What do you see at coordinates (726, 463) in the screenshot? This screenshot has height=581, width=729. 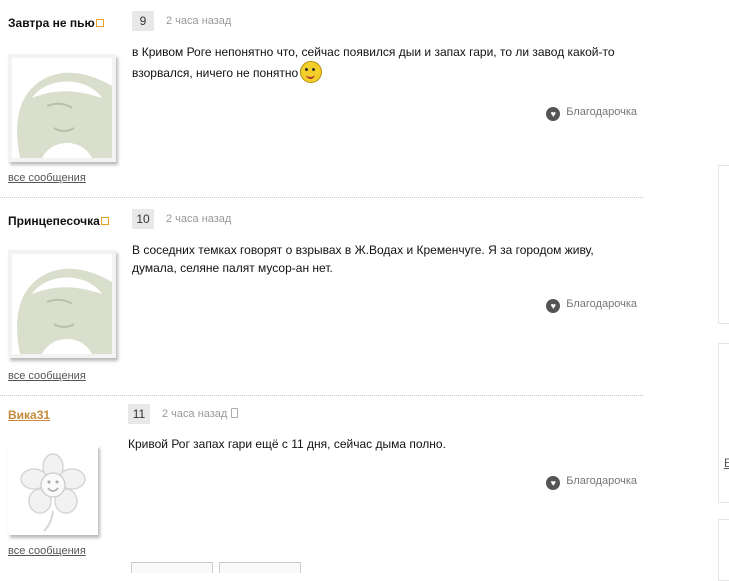 I see `sidebar-partial-letter: Е` at bounding box center [726, 463].